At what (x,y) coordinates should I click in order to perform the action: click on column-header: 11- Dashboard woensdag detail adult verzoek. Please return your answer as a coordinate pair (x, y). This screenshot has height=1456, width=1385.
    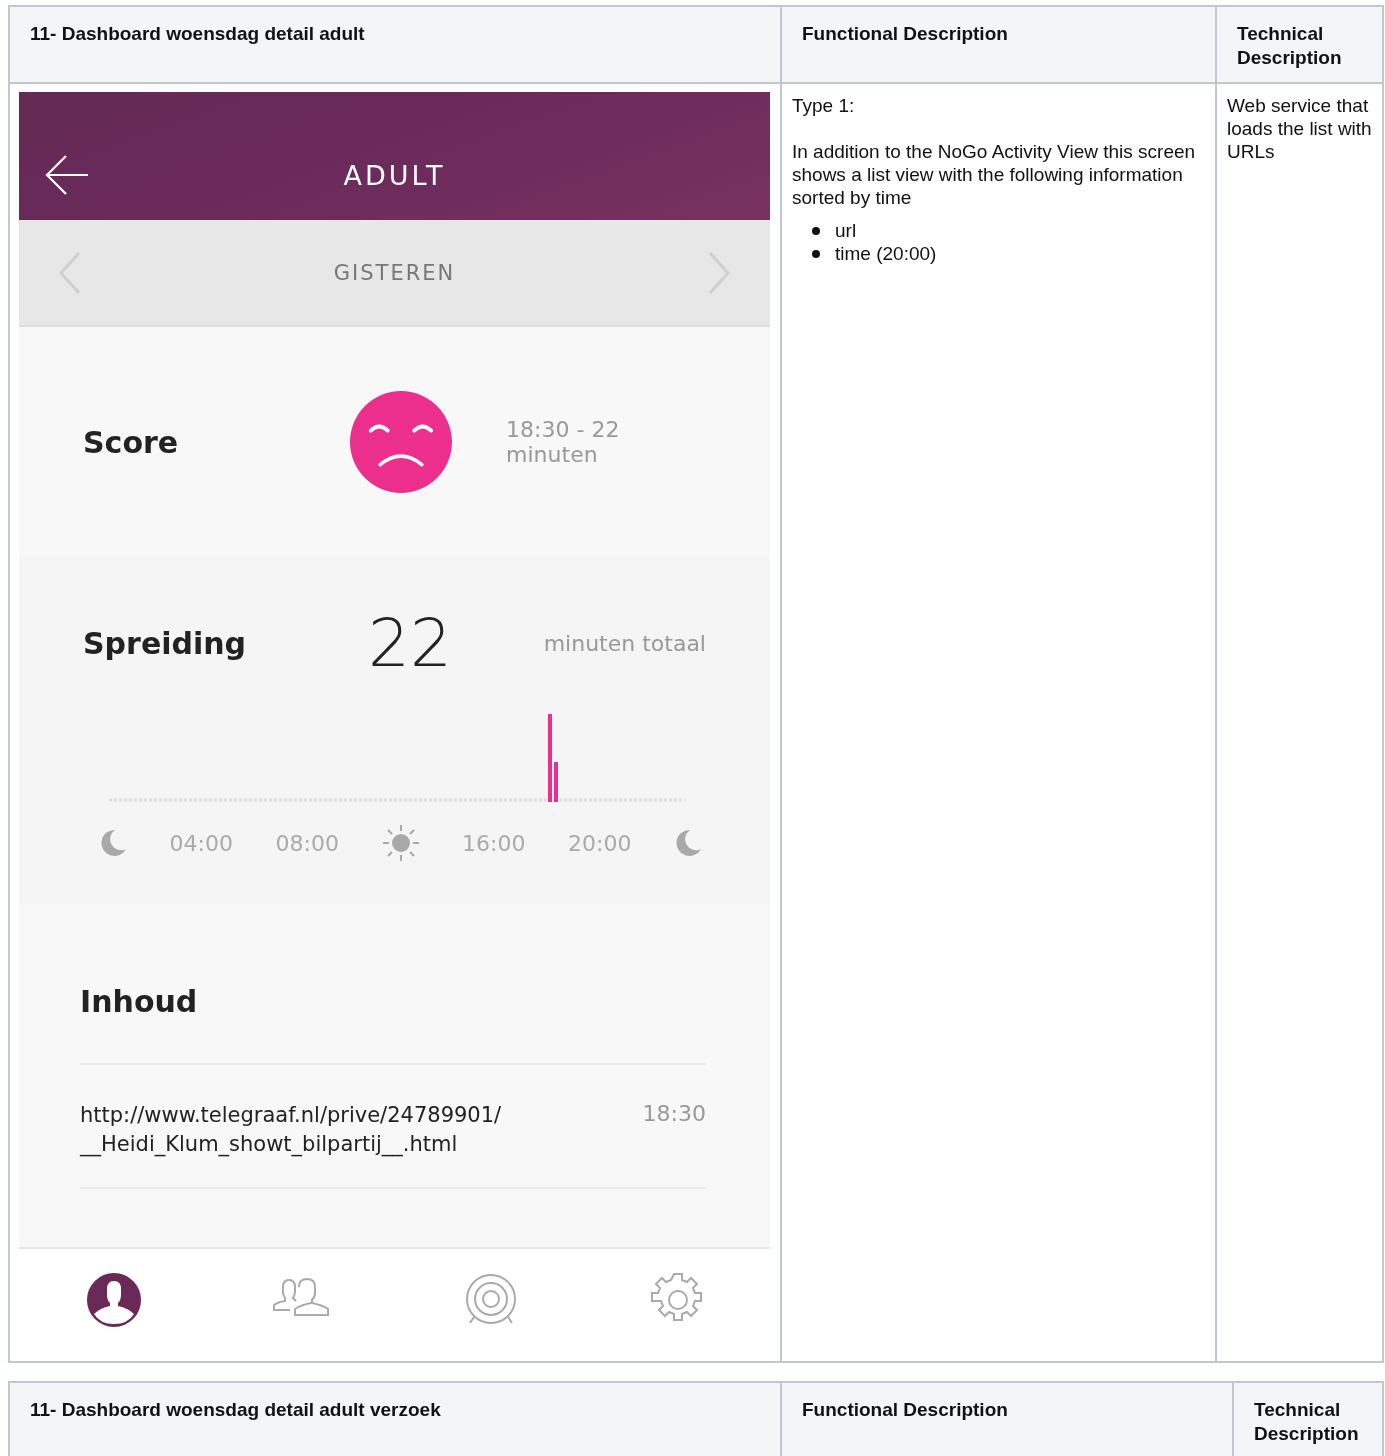
    Looking at the image, I should click on (395, 1419).